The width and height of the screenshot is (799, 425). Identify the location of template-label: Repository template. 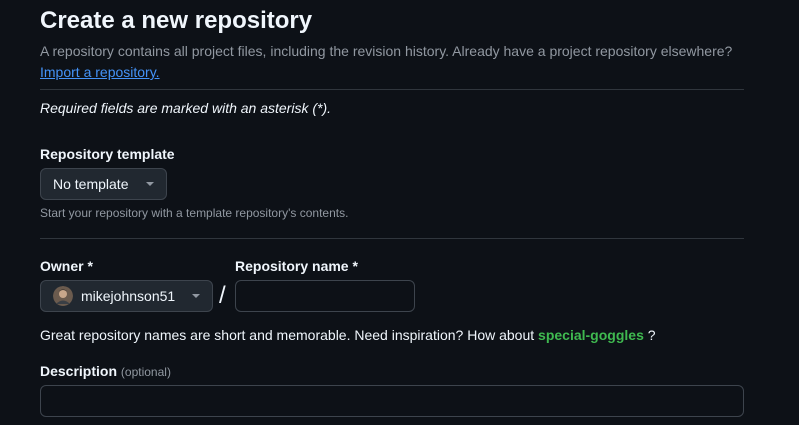
(107, 154).